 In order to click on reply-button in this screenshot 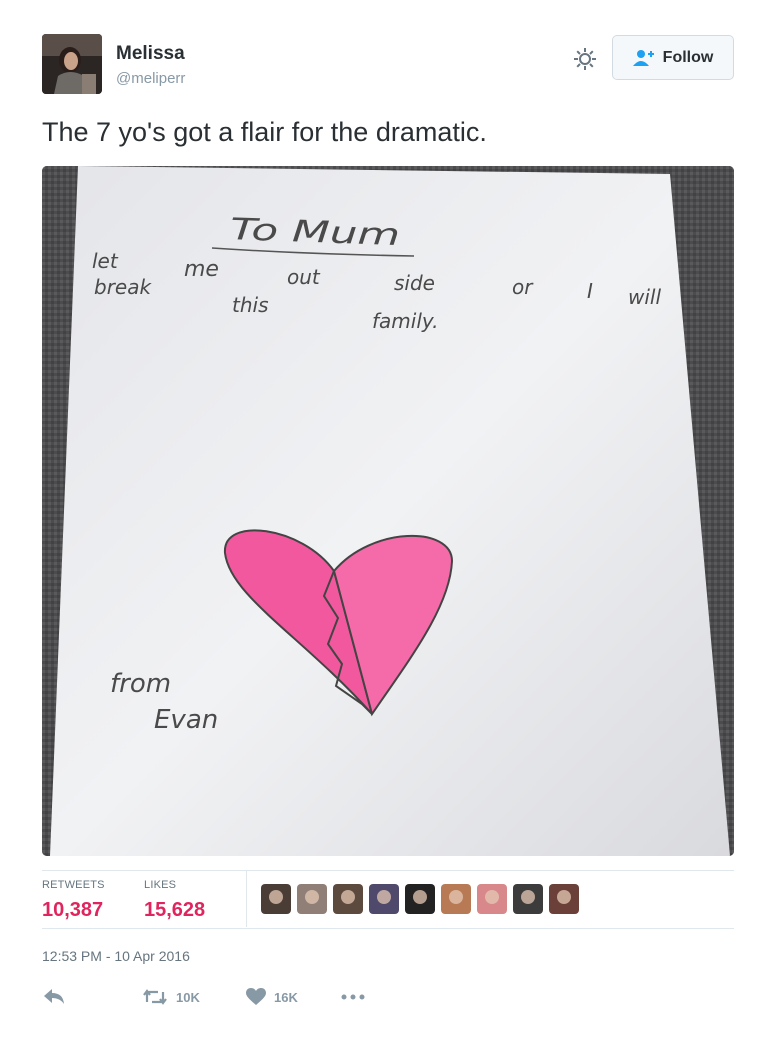, I will do `click(54, 997)`.